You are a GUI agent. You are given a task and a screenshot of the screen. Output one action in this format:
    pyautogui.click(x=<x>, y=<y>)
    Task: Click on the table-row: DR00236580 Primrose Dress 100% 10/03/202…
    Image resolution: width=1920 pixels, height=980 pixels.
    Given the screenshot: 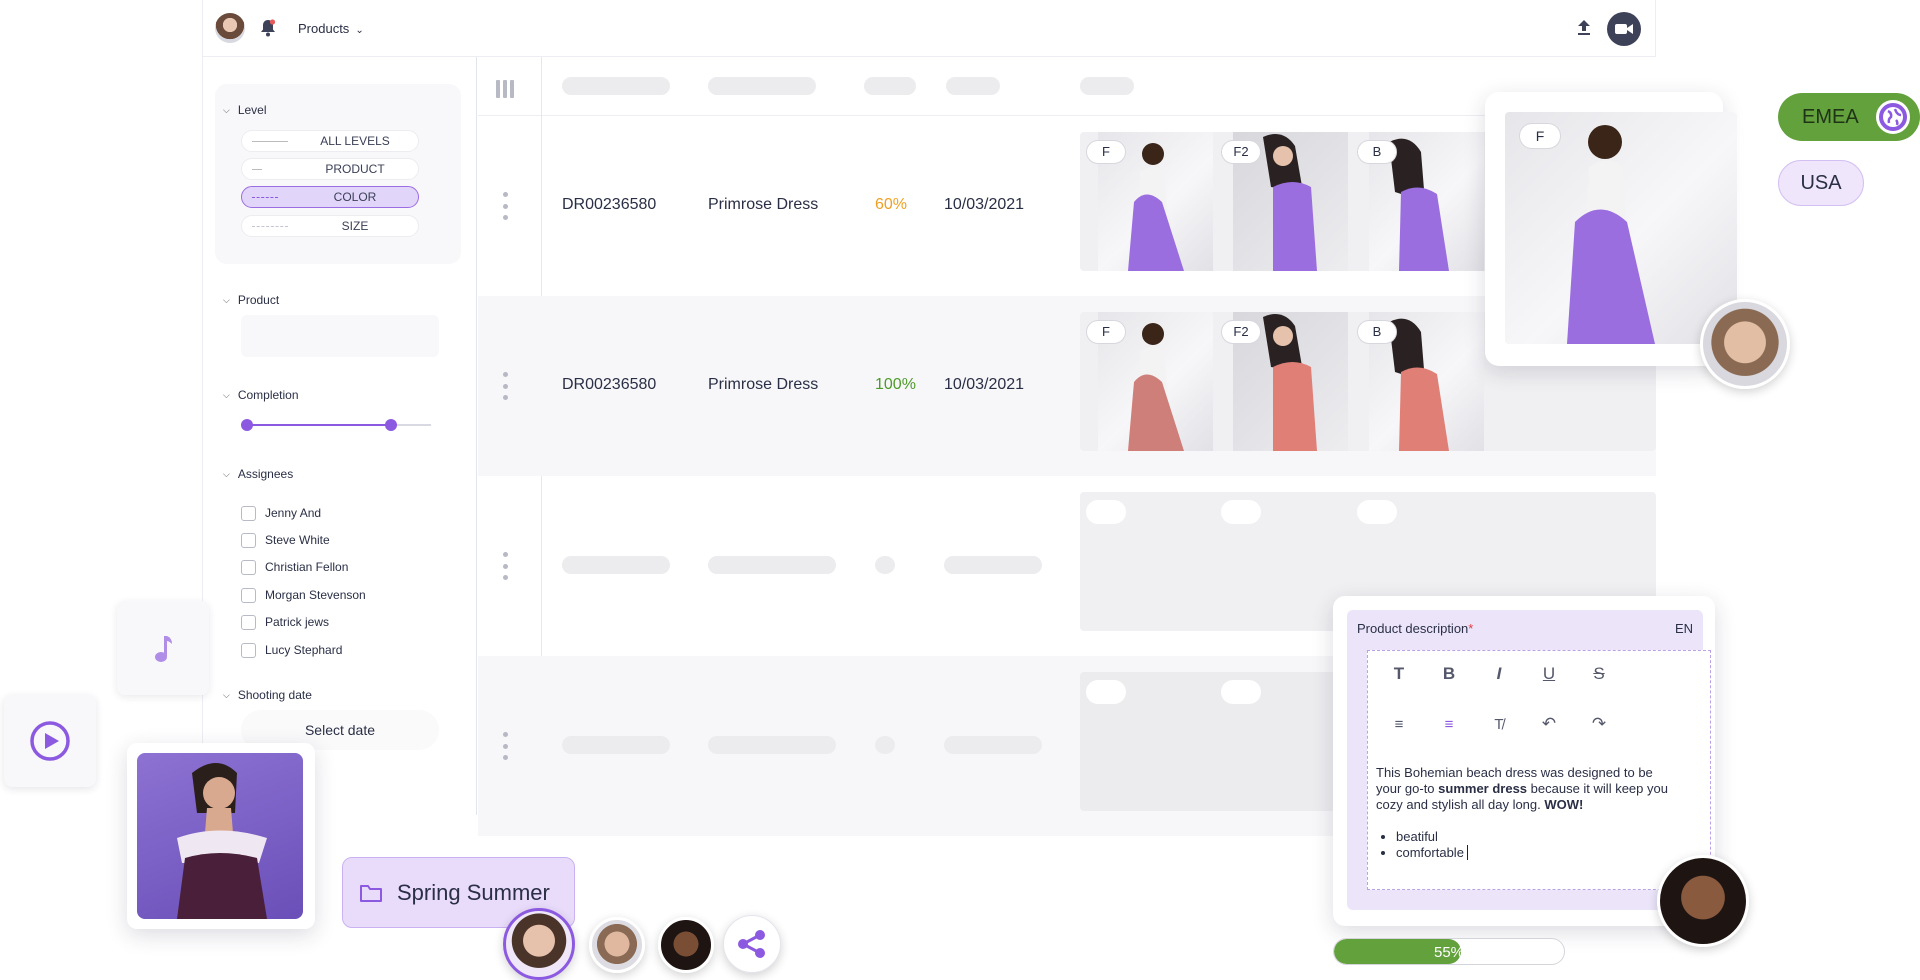 What is the action you would take?
    pyautogui.click(x=1067, y=386)
    